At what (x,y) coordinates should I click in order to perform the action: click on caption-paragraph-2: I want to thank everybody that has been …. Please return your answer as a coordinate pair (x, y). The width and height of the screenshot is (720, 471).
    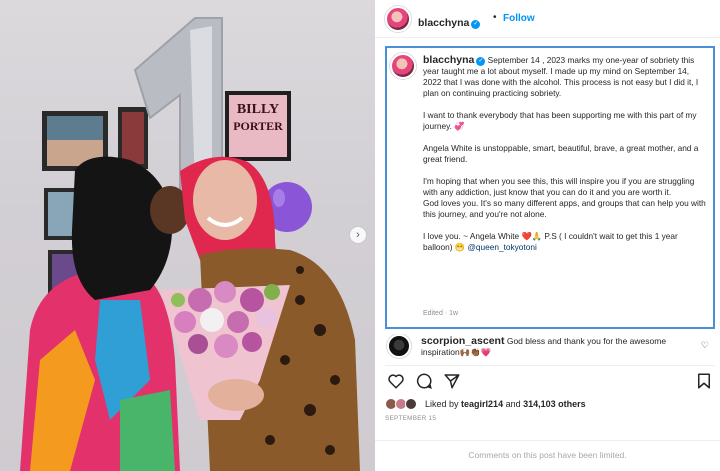
    Looking at the image, I should click on (560, 120).